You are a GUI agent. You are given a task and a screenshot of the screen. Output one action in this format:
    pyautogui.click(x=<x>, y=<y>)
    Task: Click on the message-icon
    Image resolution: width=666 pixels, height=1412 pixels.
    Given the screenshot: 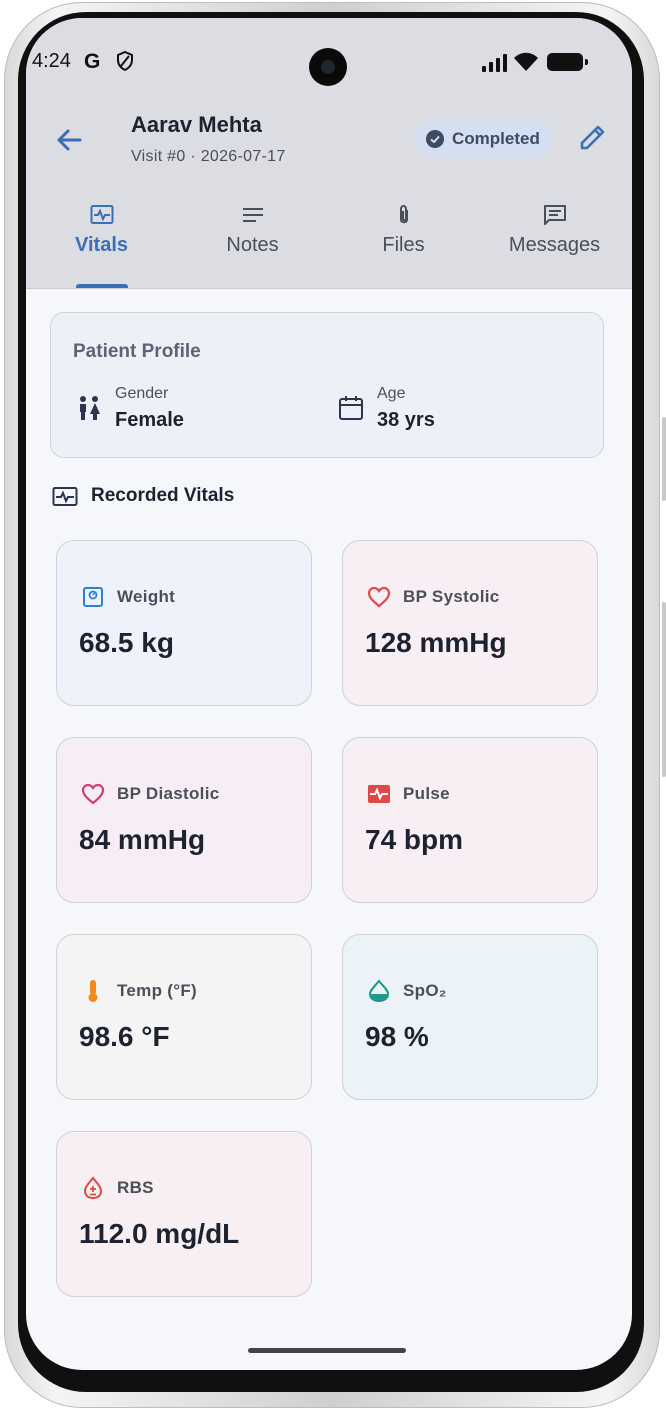 What is the action you would take?
    pyautogui.click(x=554, y=215)
    